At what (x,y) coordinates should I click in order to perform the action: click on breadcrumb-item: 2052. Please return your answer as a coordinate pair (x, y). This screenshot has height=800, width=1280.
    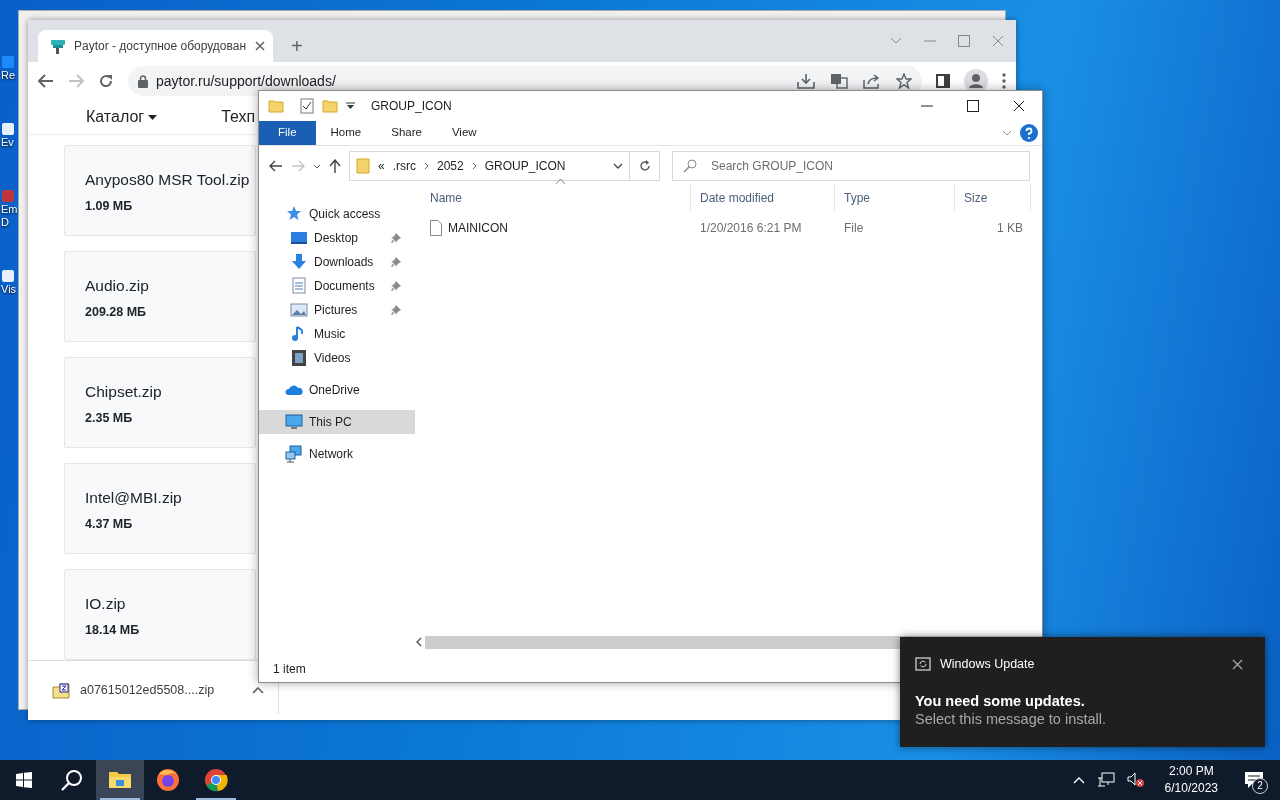
    Looking at the image, I should click on (450, 166).